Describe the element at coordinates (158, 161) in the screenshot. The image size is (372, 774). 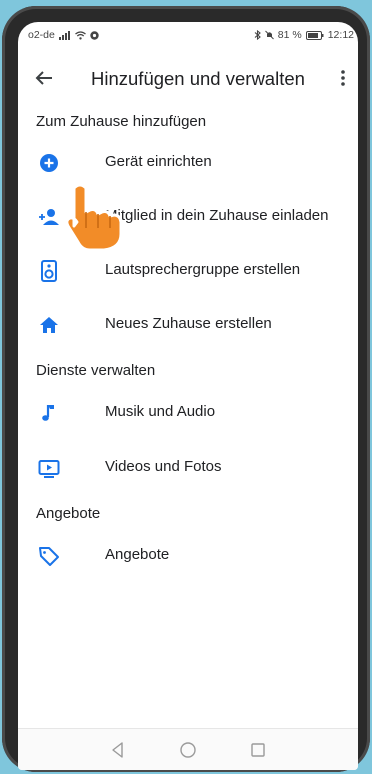
I see `list-item-label: Gerät einrichten` at that location.